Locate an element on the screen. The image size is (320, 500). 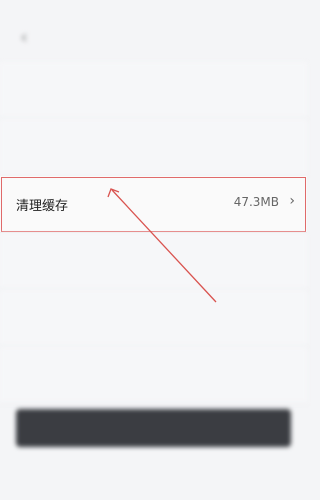
chevron-right-icon: › is located at coordinates (292, 201).